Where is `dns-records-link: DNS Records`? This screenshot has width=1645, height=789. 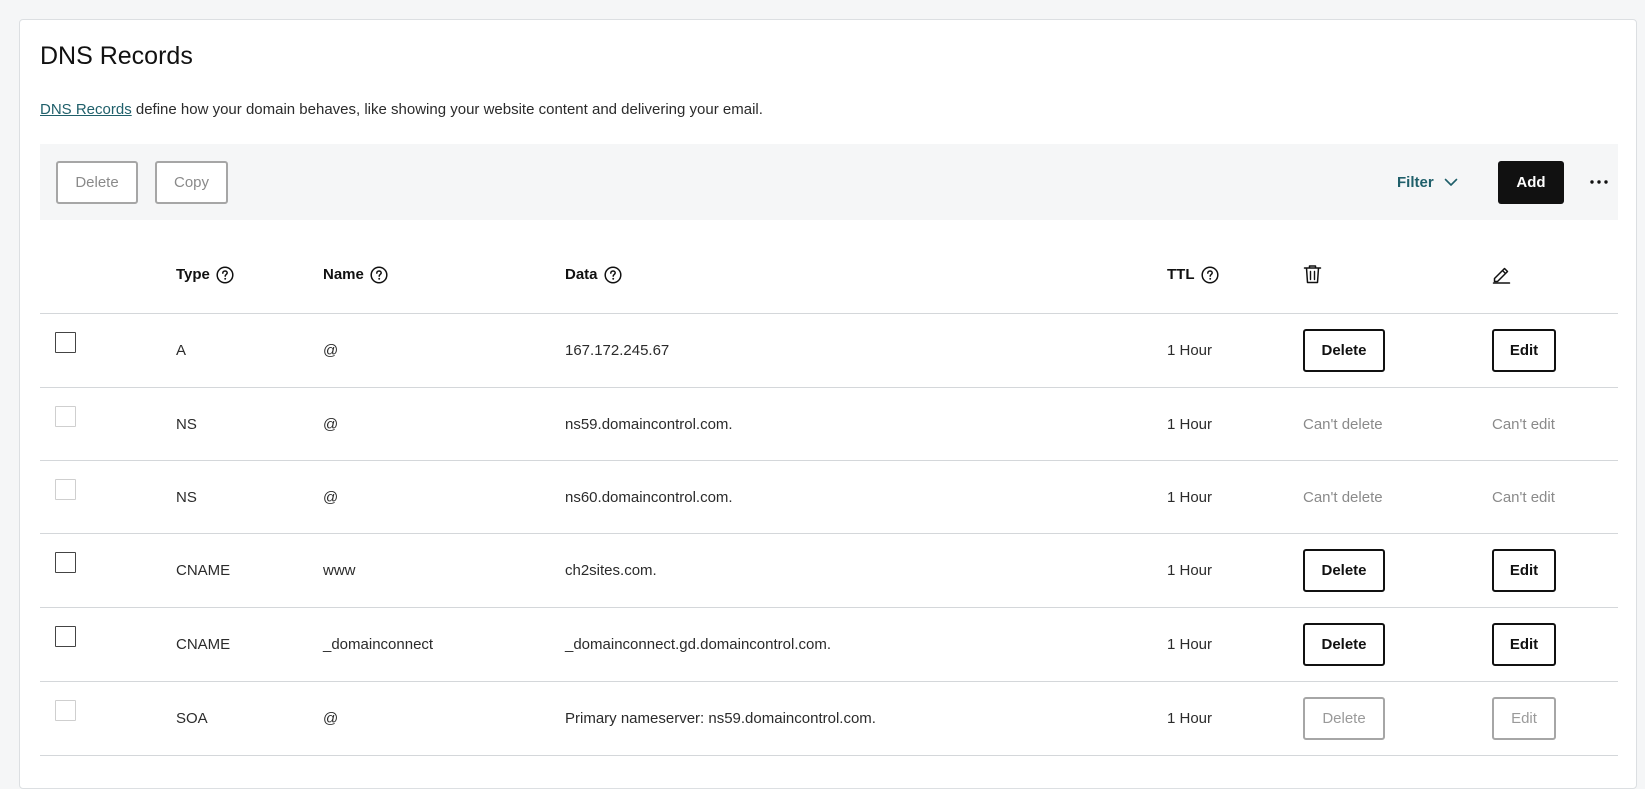
dns-records-link: DNS Records is located at coordinates (86, 109).